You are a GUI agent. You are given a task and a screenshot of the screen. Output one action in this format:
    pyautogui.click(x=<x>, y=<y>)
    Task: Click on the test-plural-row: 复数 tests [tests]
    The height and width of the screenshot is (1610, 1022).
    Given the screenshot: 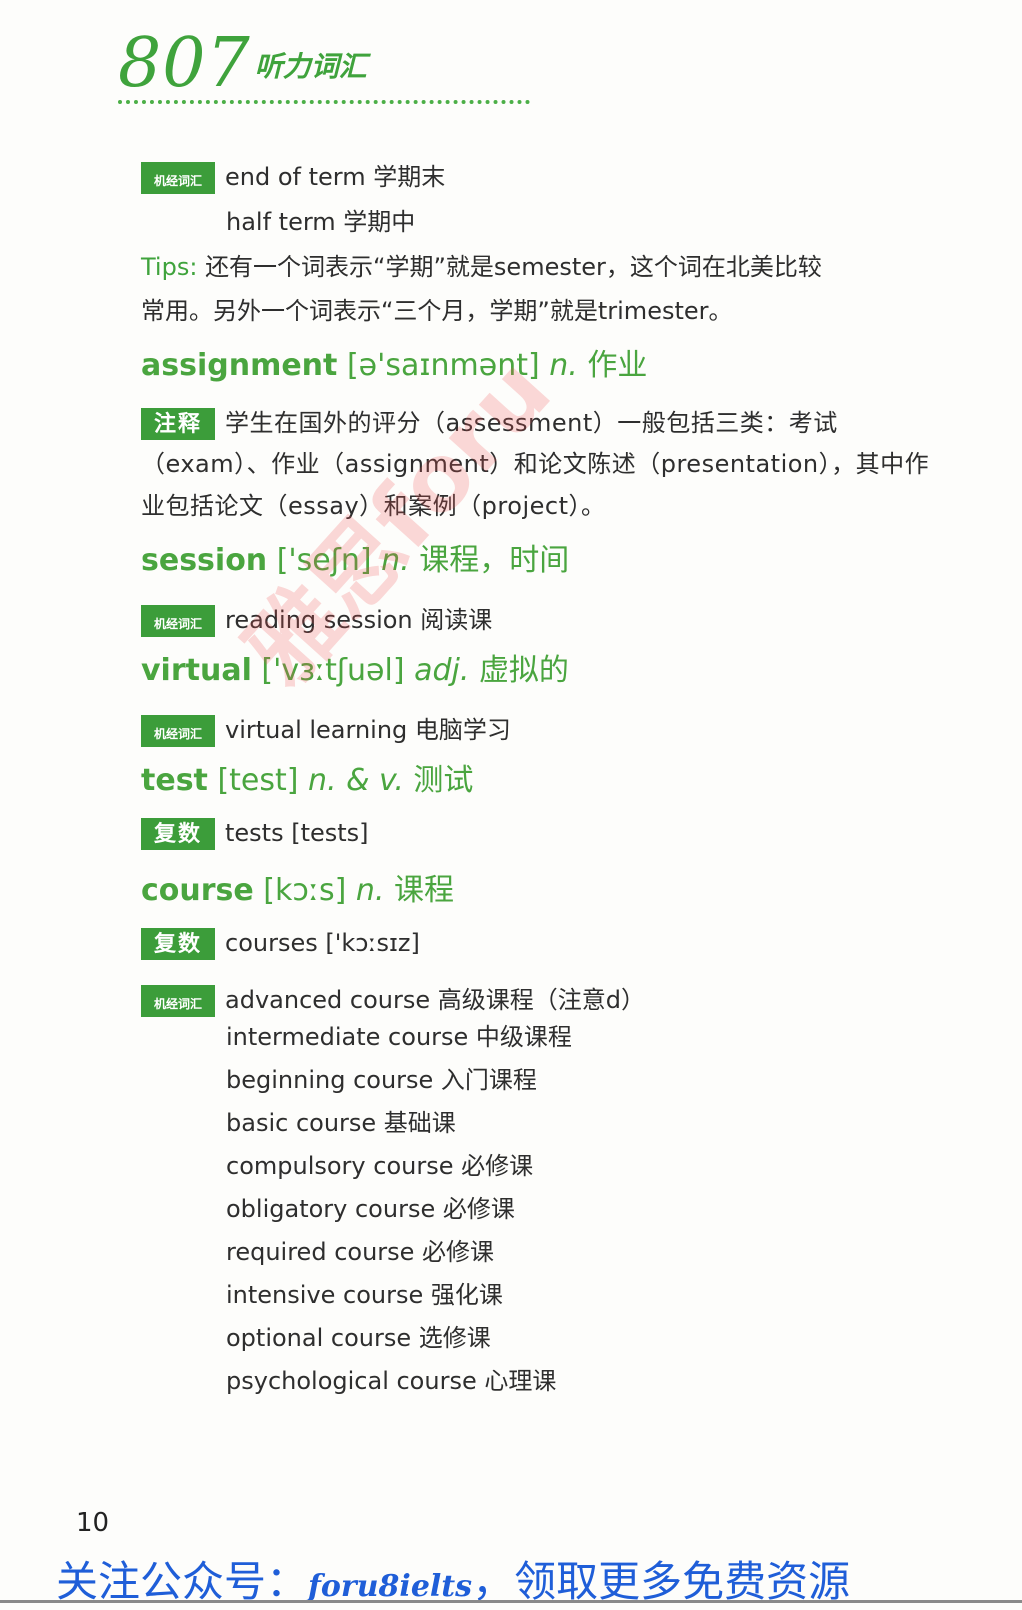 What is the action you would take?
    pyautogui.click(x=255, y=834)
    